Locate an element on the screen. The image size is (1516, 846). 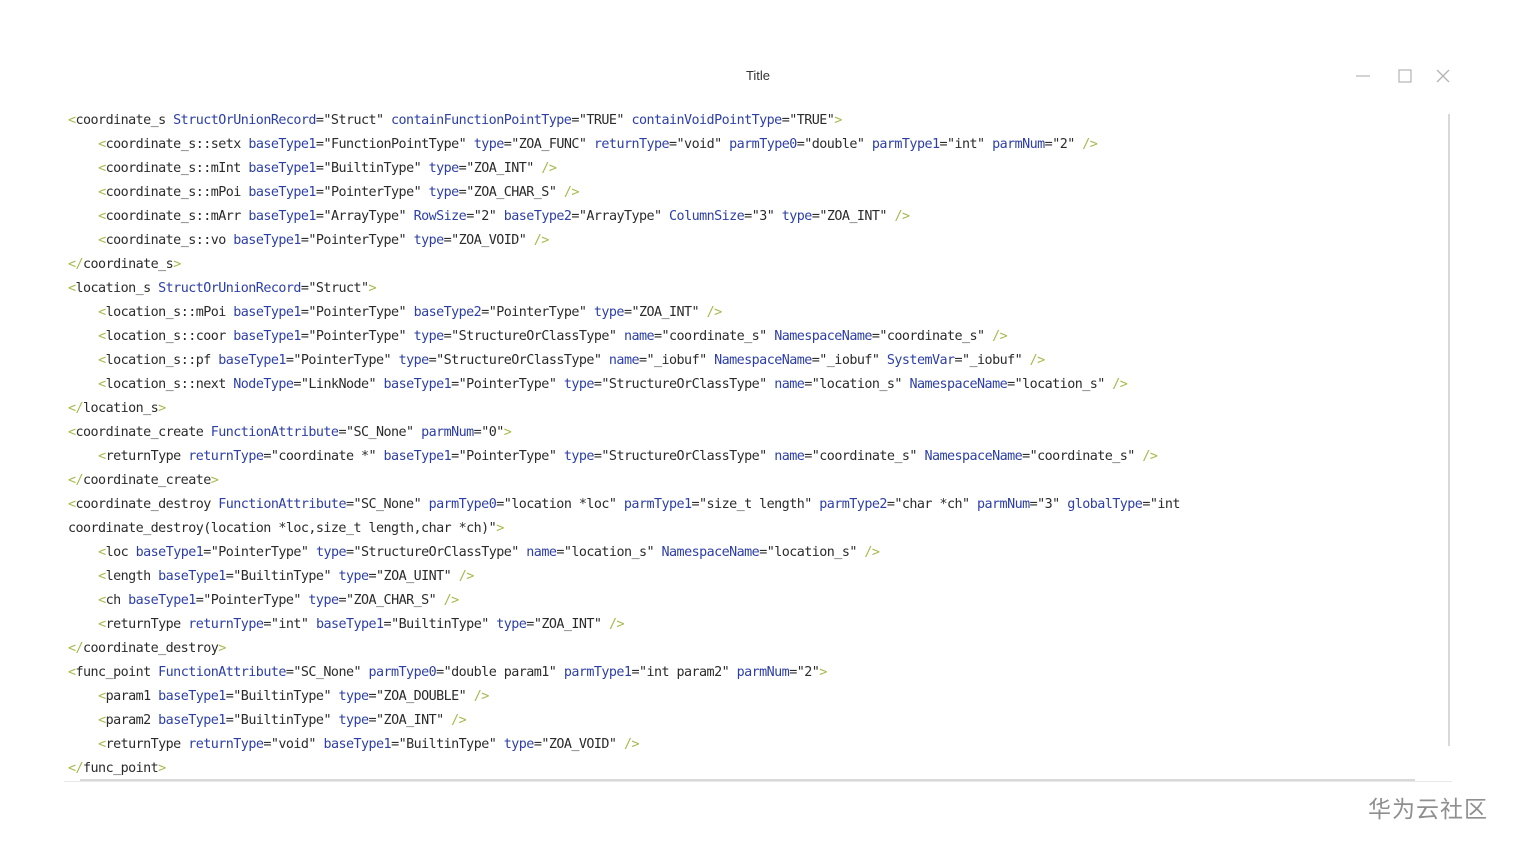
close-icon is located at coordinates (1443, 76).